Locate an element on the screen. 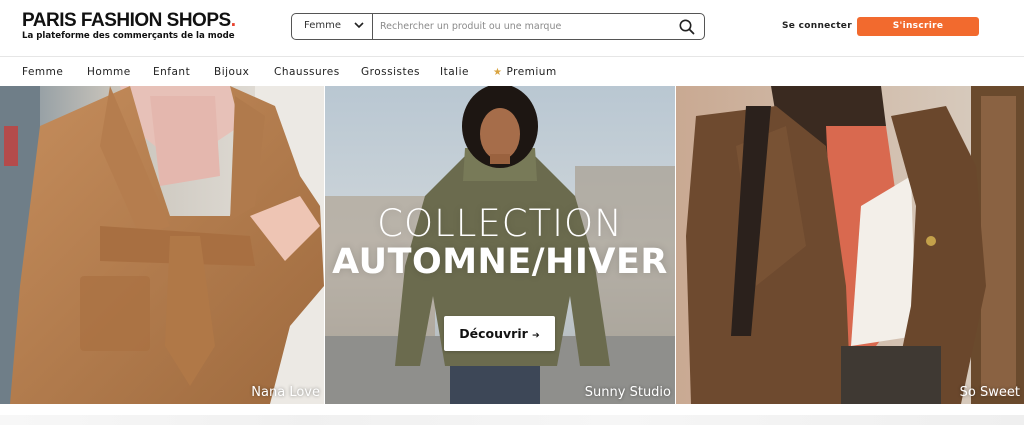 This screenshot has width=1024, height=426. search-icon is located at coordinates (687, 27).